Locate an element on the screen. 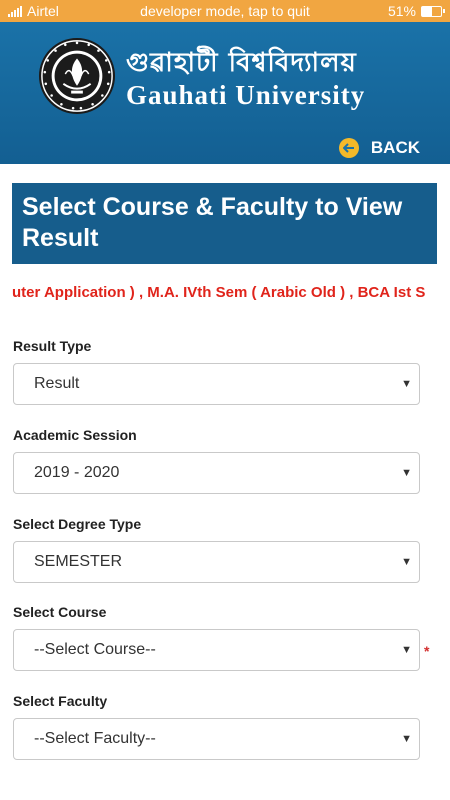  result-type-value: Result is located at coordinates (57, 383).